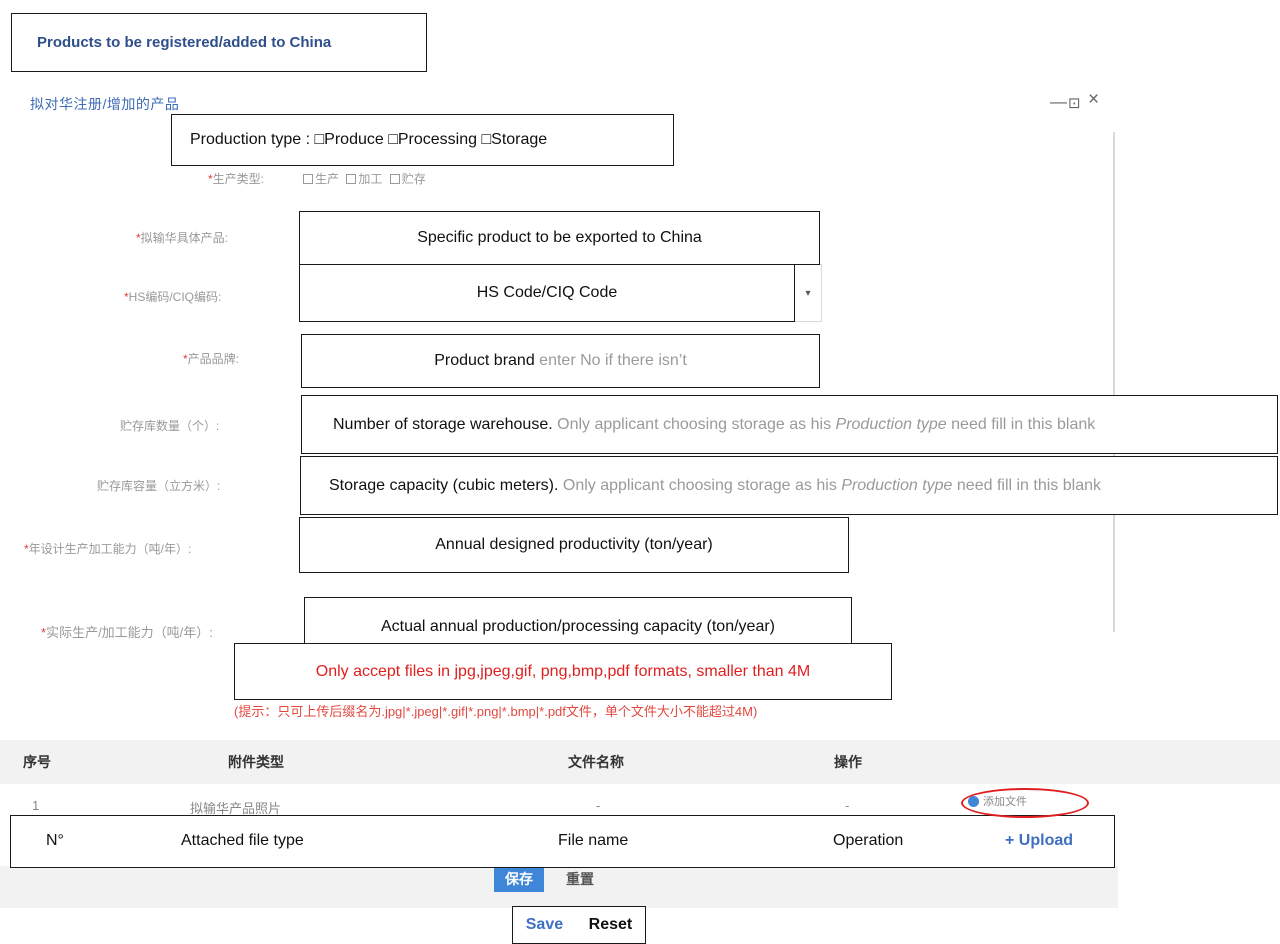  Describe the element at coordinates (848, 762) in the screenshot. I see `th-operation: 操作` at that location.